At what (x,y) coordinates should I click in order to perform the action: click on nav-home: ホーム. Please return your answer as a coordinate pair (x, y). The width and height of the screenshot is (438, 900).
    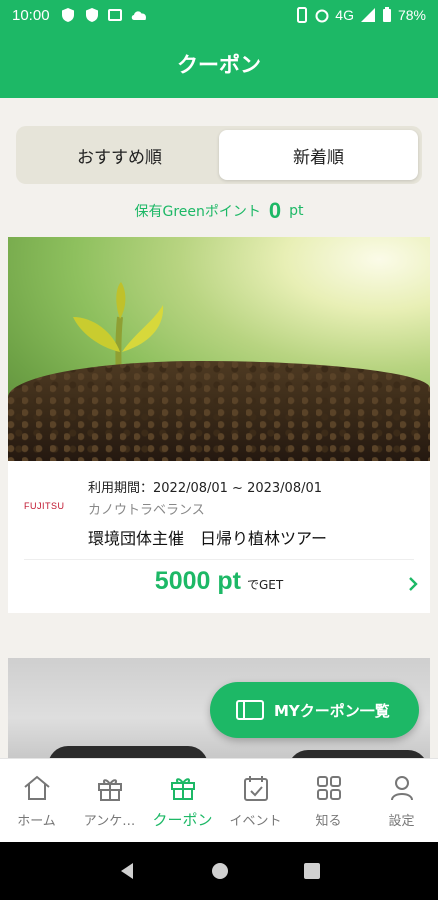
    Looking at the image, I should click on (36, 800).